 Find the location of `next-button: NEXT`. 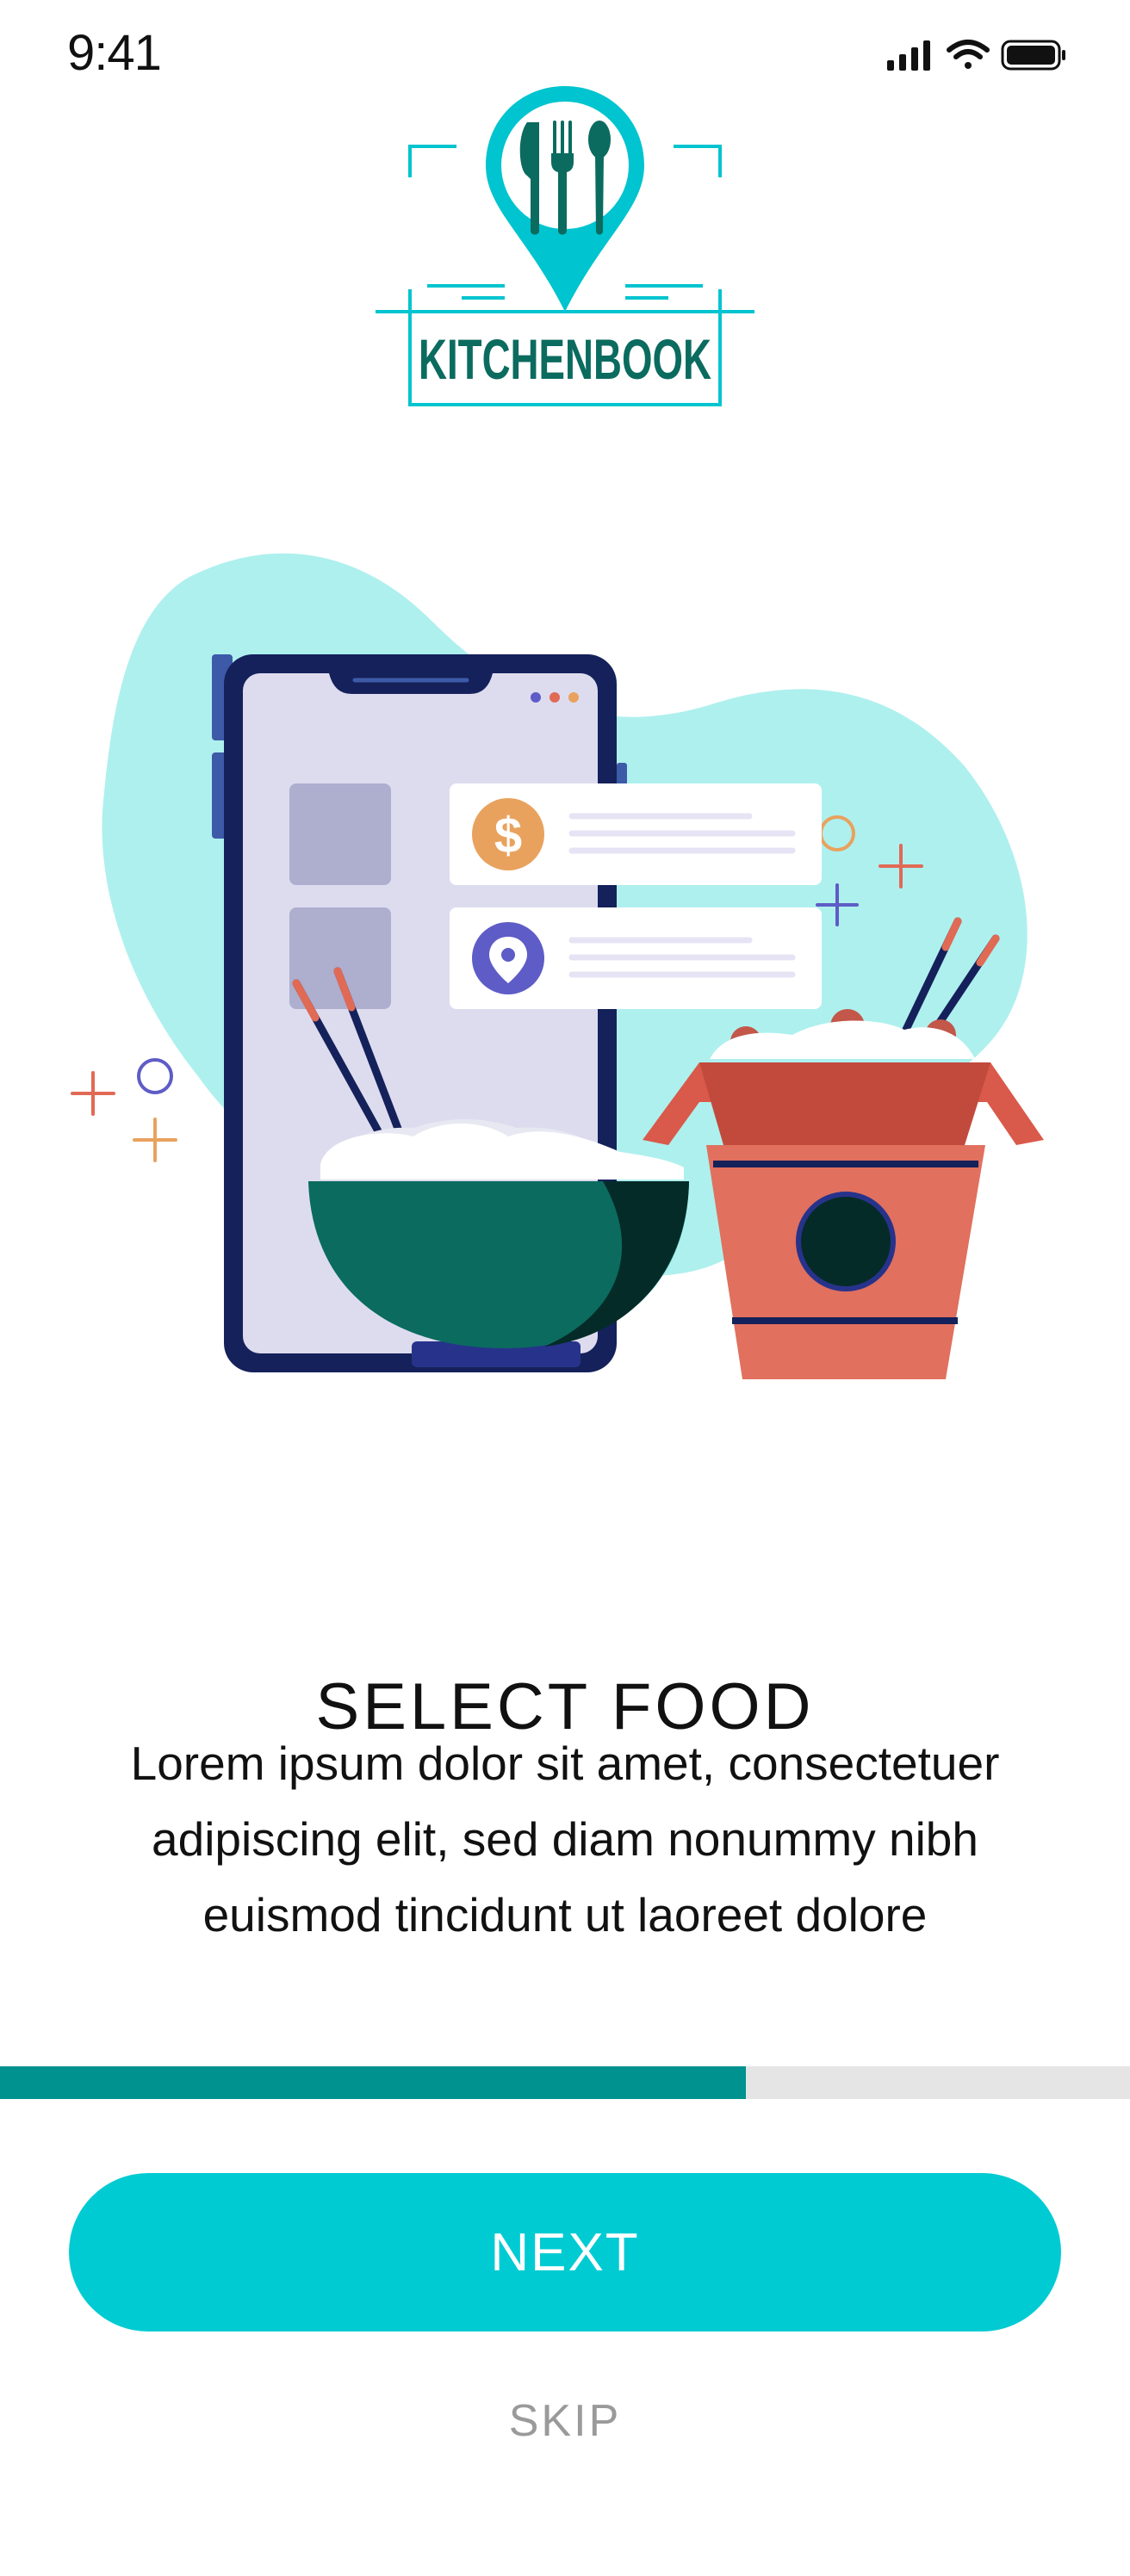

next-button: NEXT is located at coordinates (565, 2252).